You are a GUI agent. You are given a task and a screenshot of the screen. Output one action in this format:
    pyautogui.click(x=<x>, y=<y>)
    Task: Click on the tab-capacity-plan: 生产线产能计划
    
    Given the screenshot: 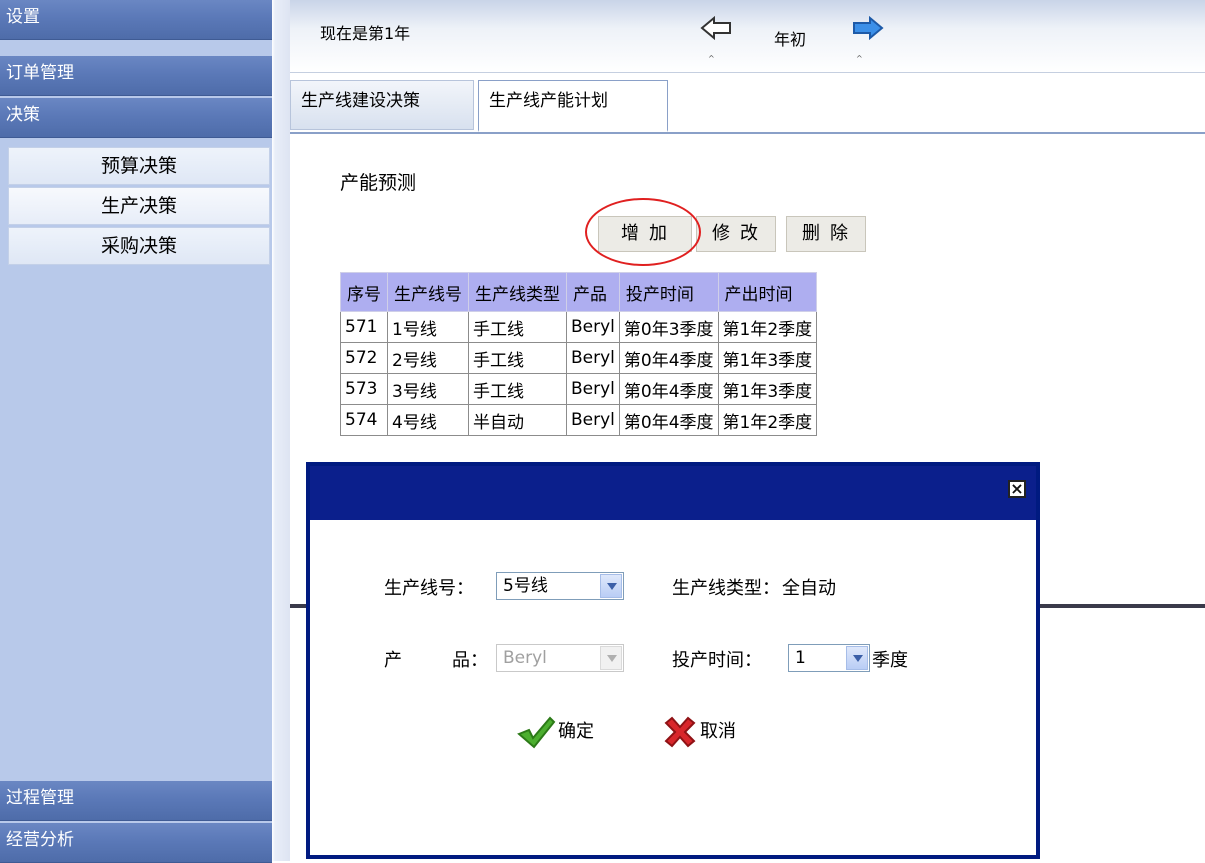 What is the action you would take?
    pyautogui.click(x=573, y=106)
    